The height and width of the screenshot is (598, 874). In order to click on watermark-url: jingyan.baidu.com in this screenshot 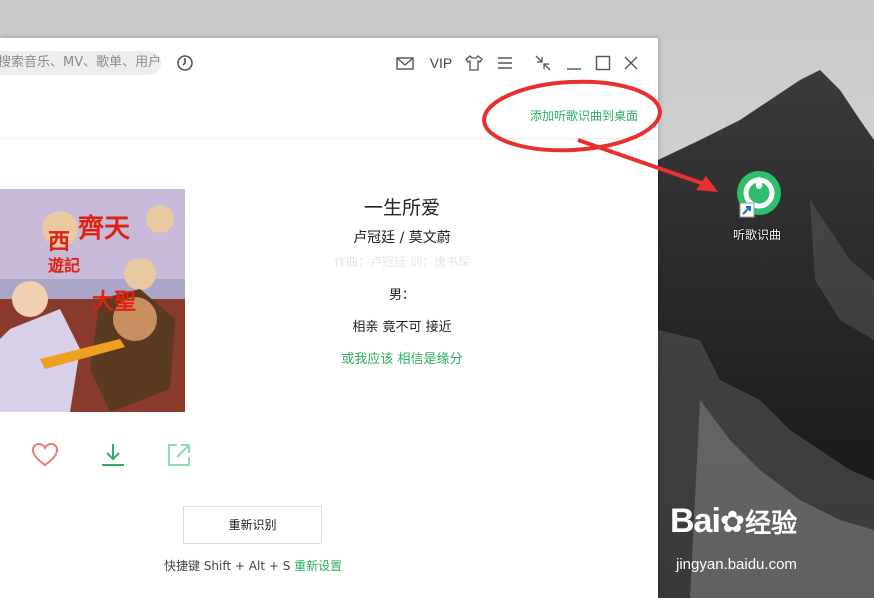, I will do `click(736, 564)`.